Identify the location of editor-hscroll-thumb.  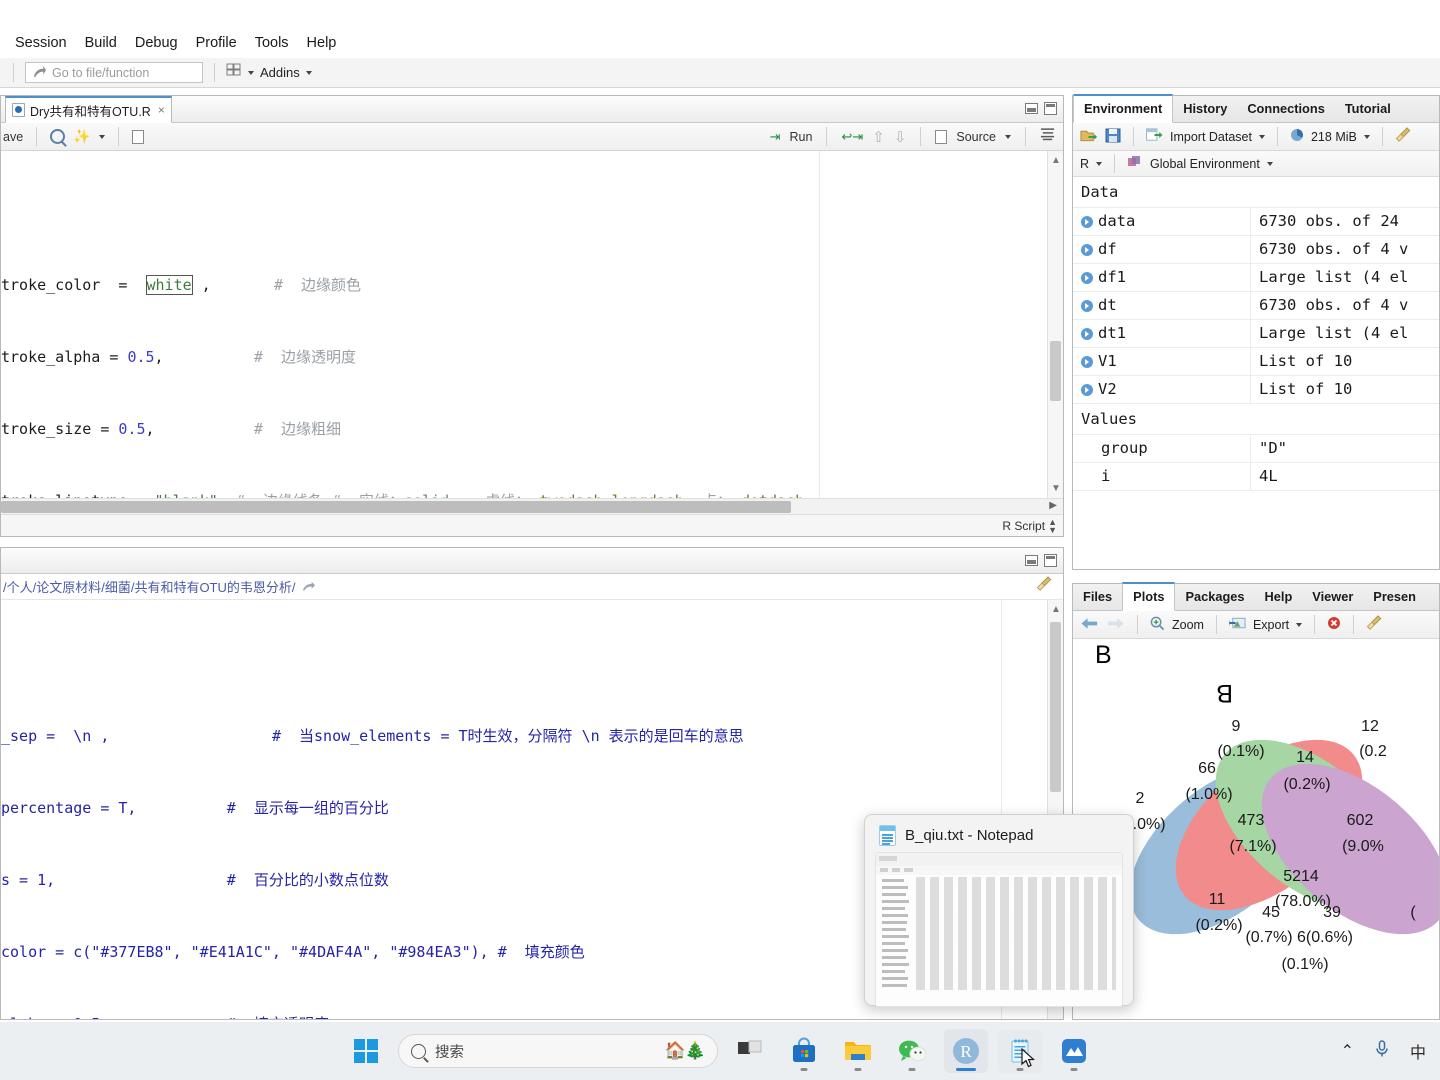
(396, 507).